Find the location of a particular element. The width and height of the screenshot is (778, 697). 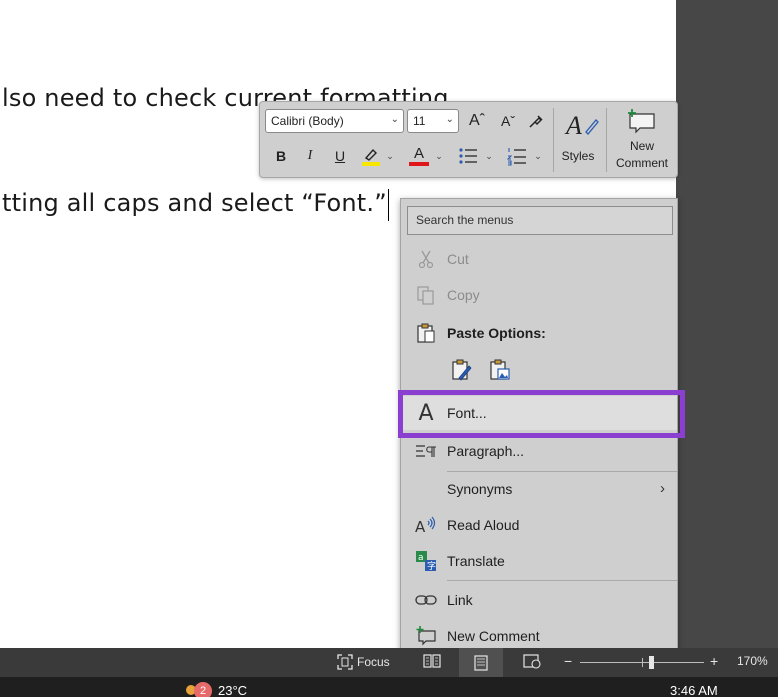

numbered-list-icon is located at coordinates (516, 157).